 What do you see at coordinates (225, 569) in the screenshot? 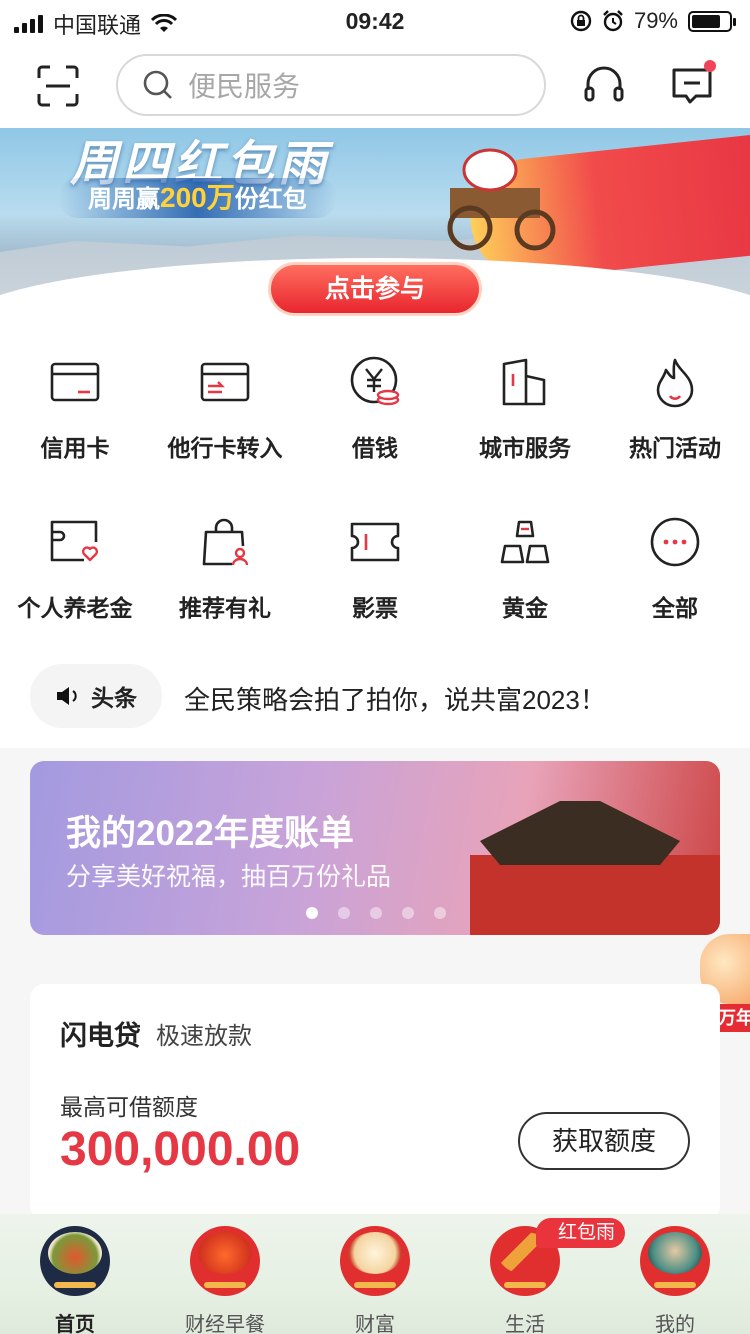
I see `service-referral: 推荐有礼` at bounding box center [225, 569].